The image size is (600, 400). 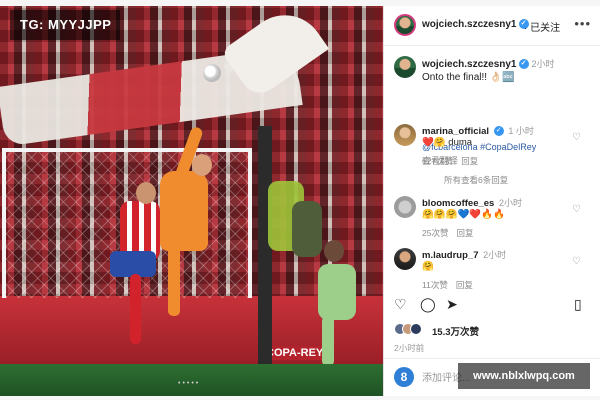 What do you see at coordinates (494, 330) in the screenshot?
I see `likes-row: 15.3万次赞` at bounding box center [494, 330].